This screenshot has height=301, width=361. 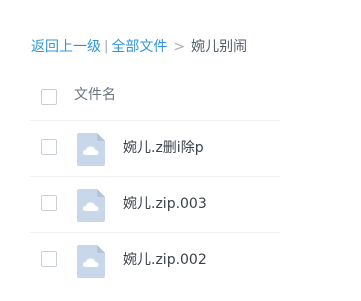 What do you see at coordinates (66, 47) in the screenshot?
I see `back-link: 返回上一级` at bounding box center [66, 47].